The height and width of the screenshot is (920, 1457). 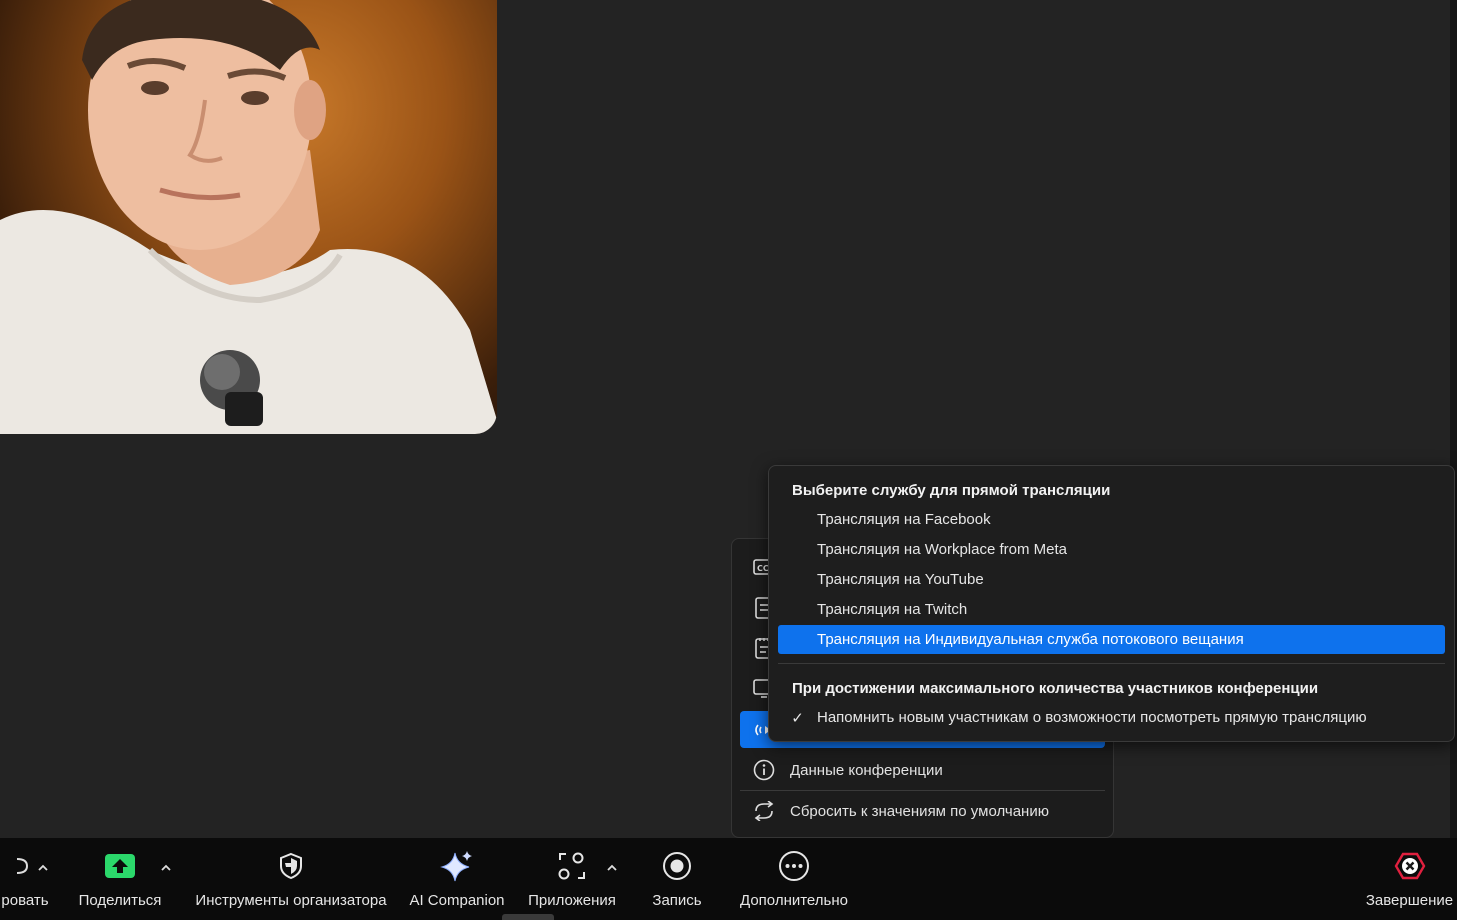 What do you see at coordinates (291, 866) in the screenshot?
I see `shield-icon` at bounding box center [291, 866].